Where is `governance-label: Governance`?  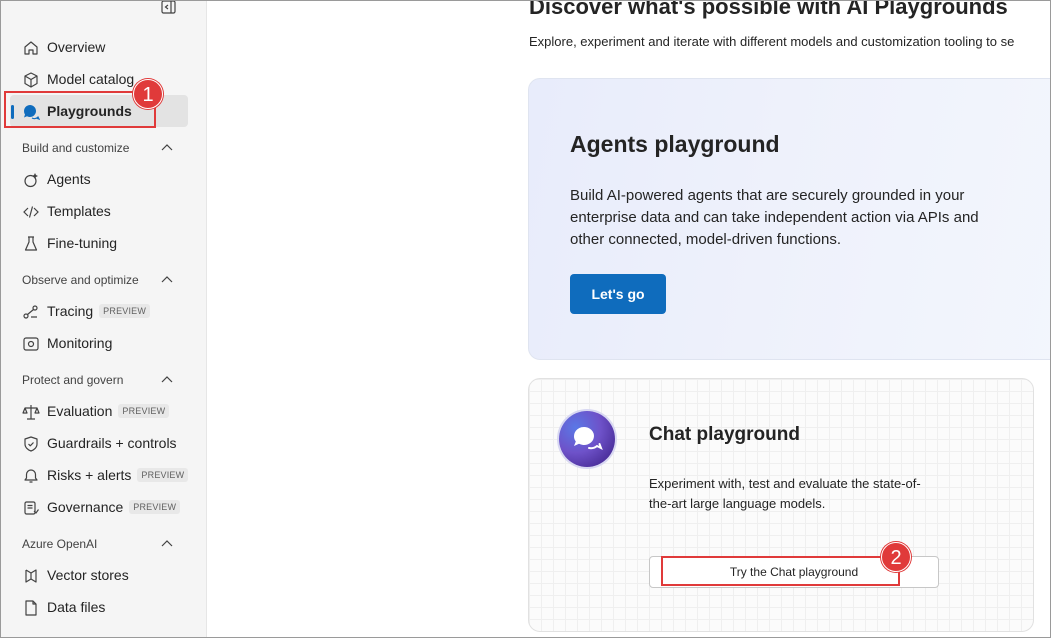 governance-label: Governance is located at coordinates (85, 507).